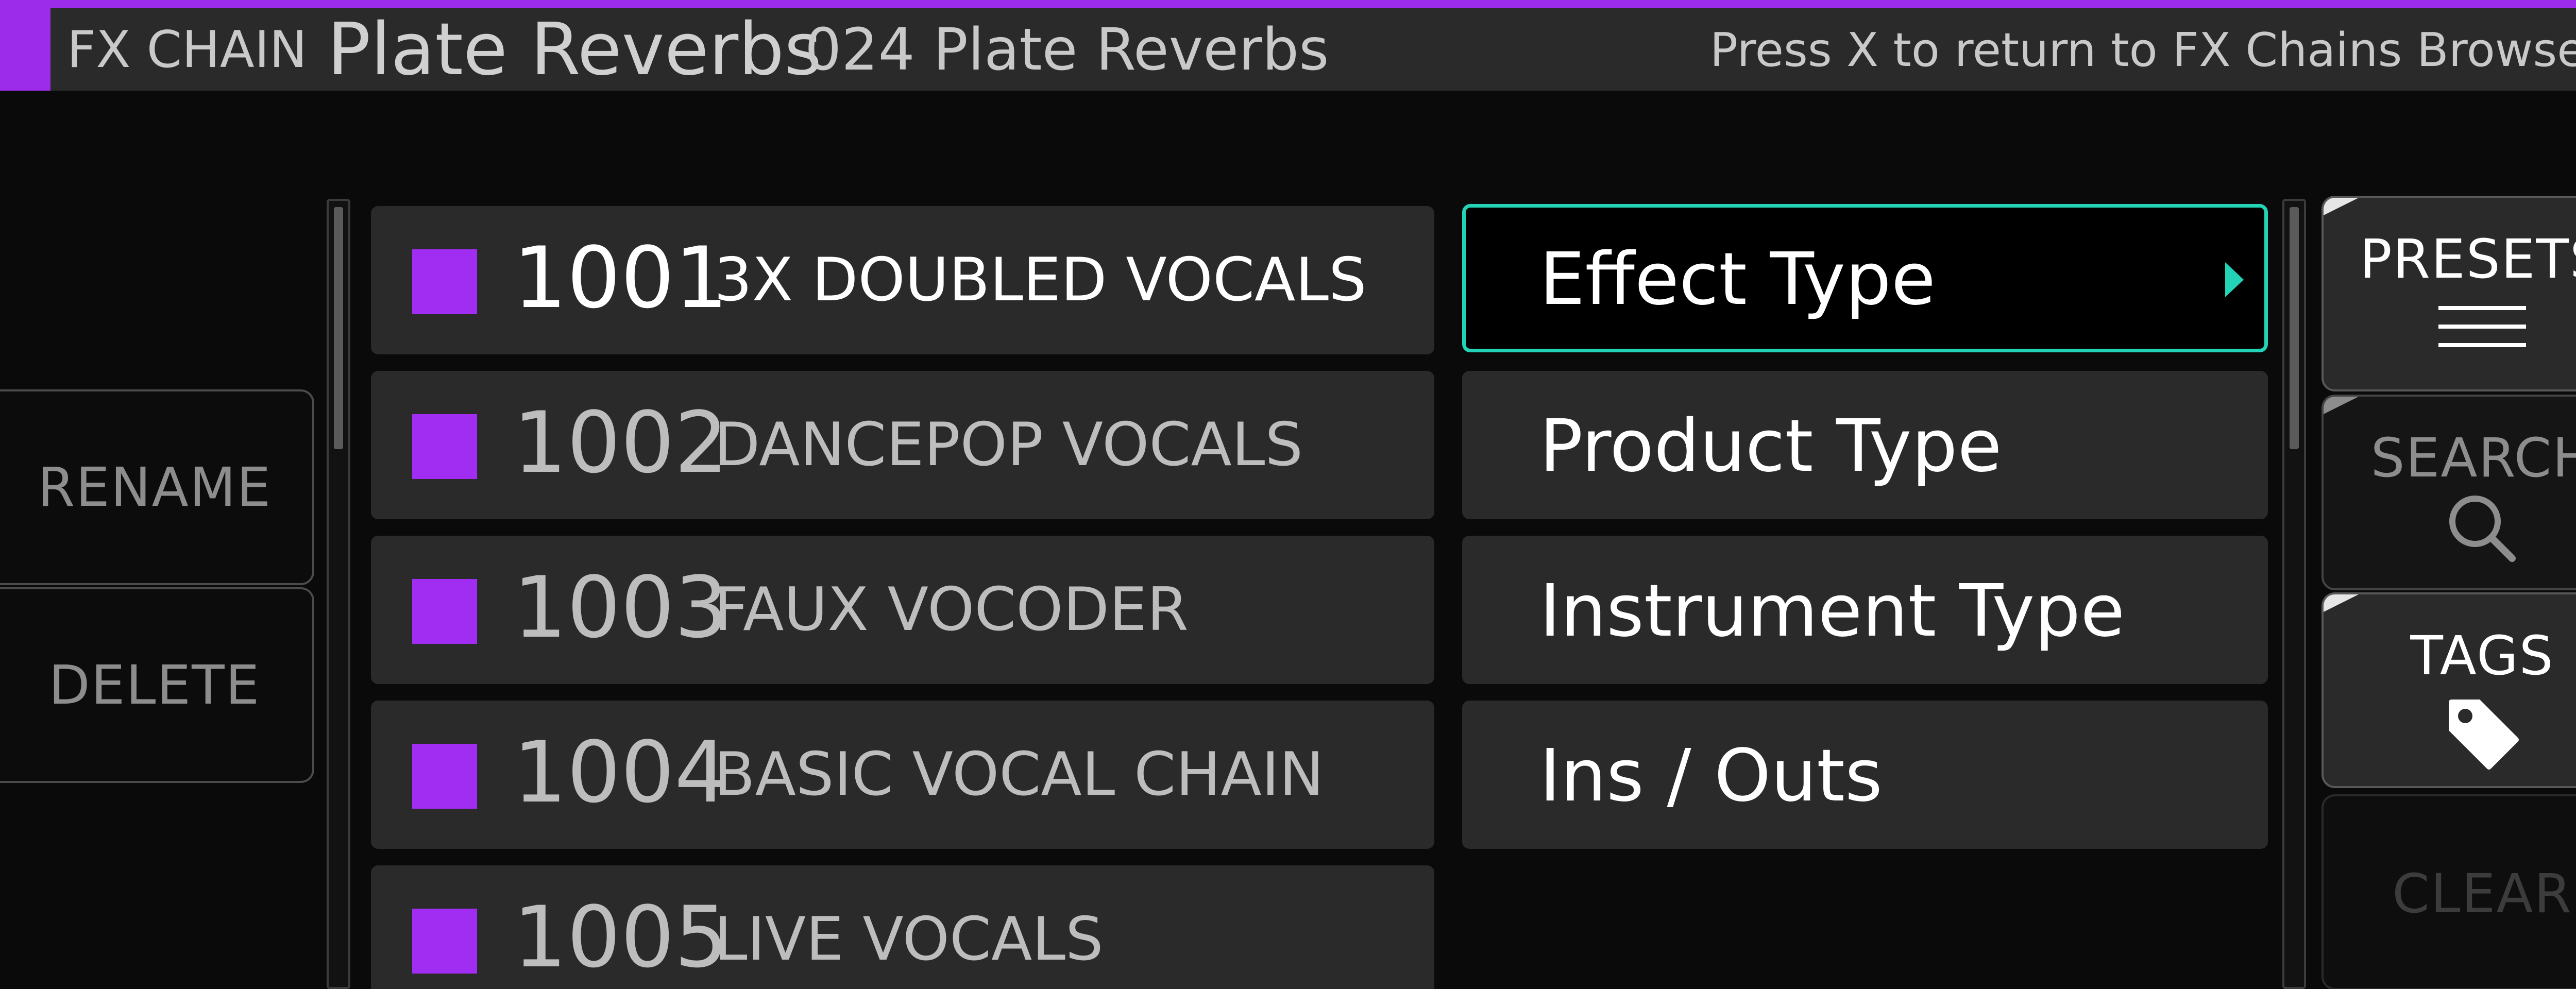 The height and width of the screenshot is (989, 2576). What do you see at coordinates (154, 487) in the screenshot?
I see `rename-label: RENAME` at bounding box center [154, 487].